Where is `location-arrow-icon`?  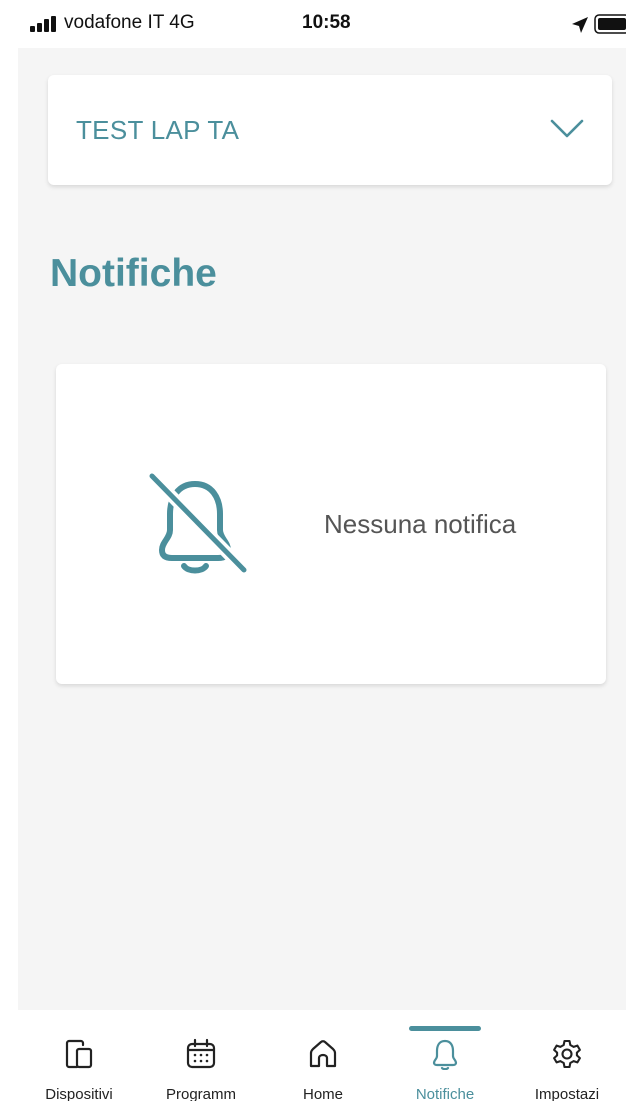
location-arrow-icon is located at coordinates (580, 25).